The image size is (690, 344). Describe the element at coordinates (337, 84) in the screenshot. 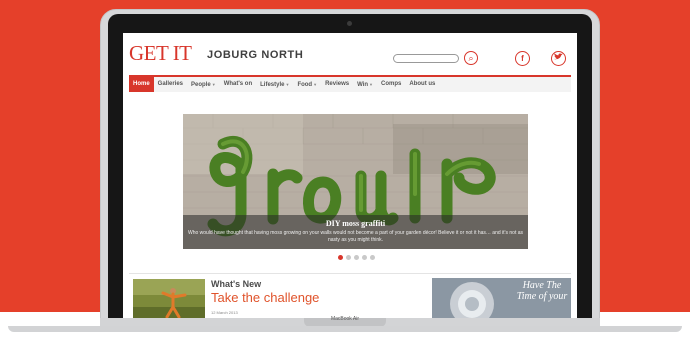

I see `nav-item-reviews: Reviews` at that location.